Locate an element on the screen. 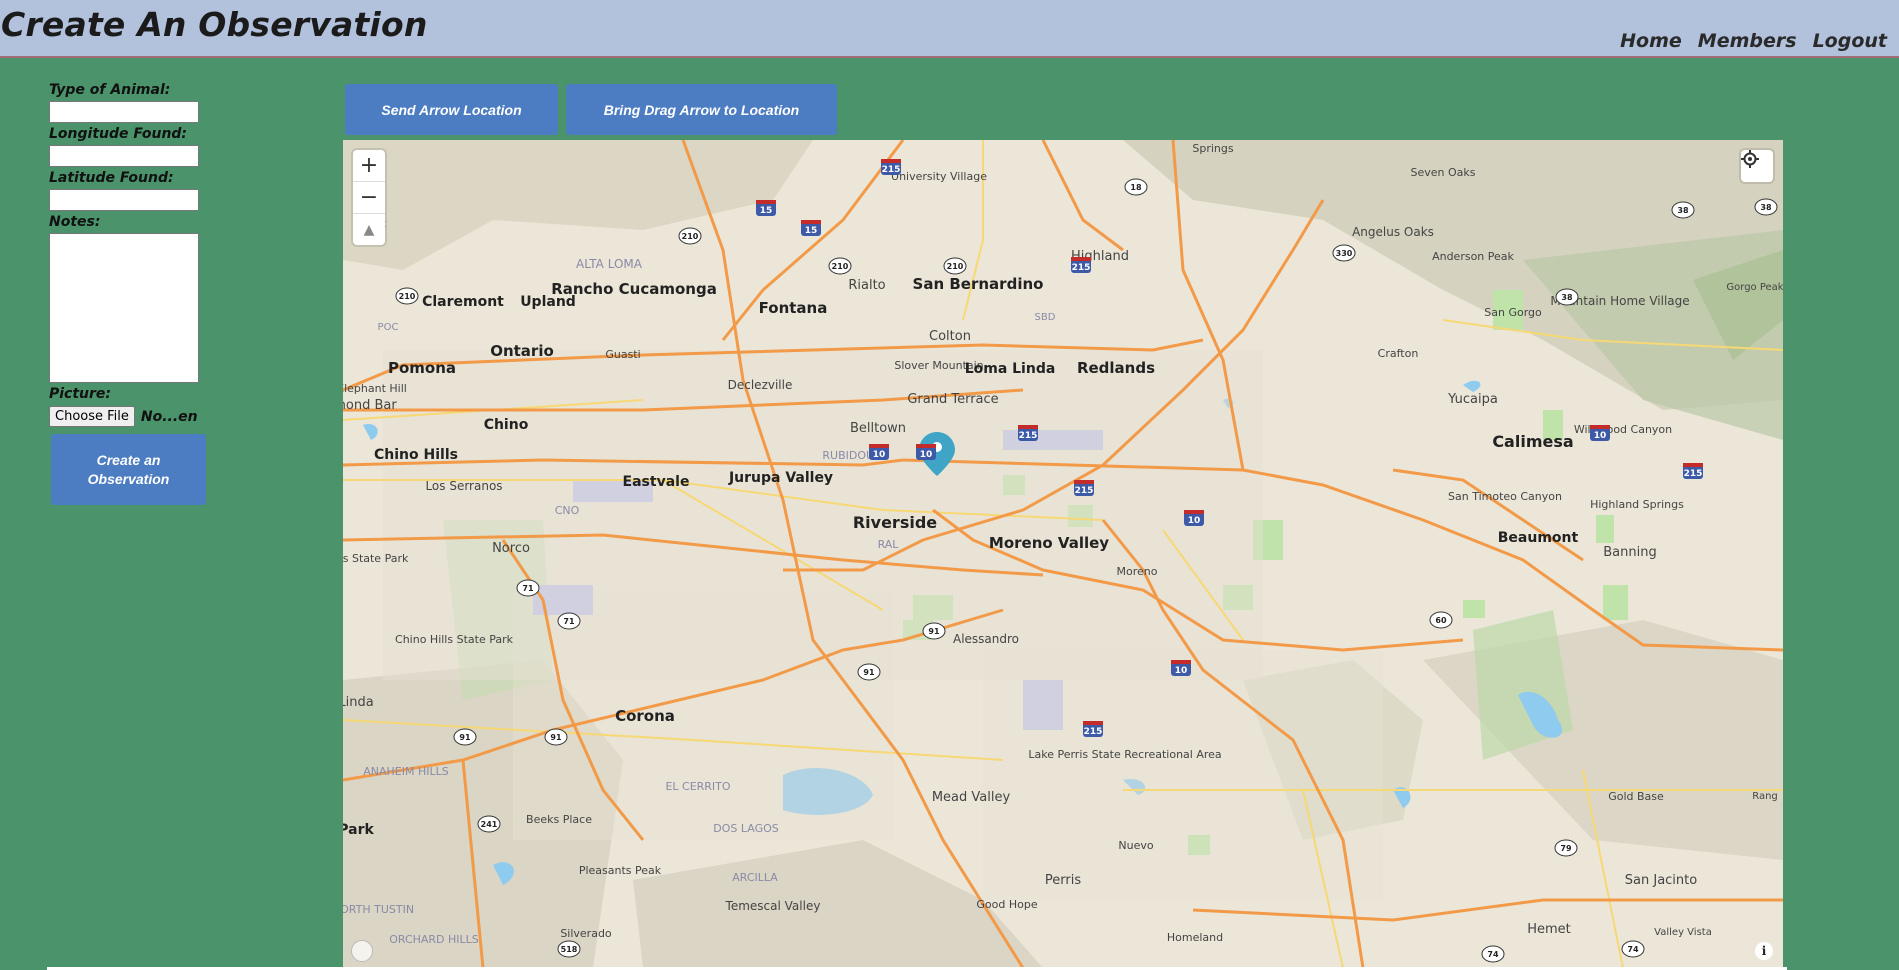 The image size is (1899, 970). map-place-label: San Timoteo Canyon is located at coordinates (1505, 496).